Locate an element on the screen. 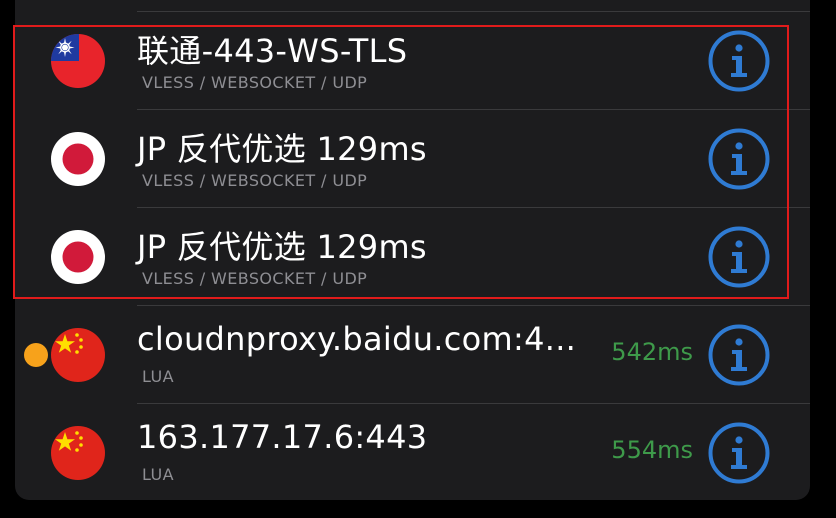  latency-value: 554ms is located at coordinates (652, 450).